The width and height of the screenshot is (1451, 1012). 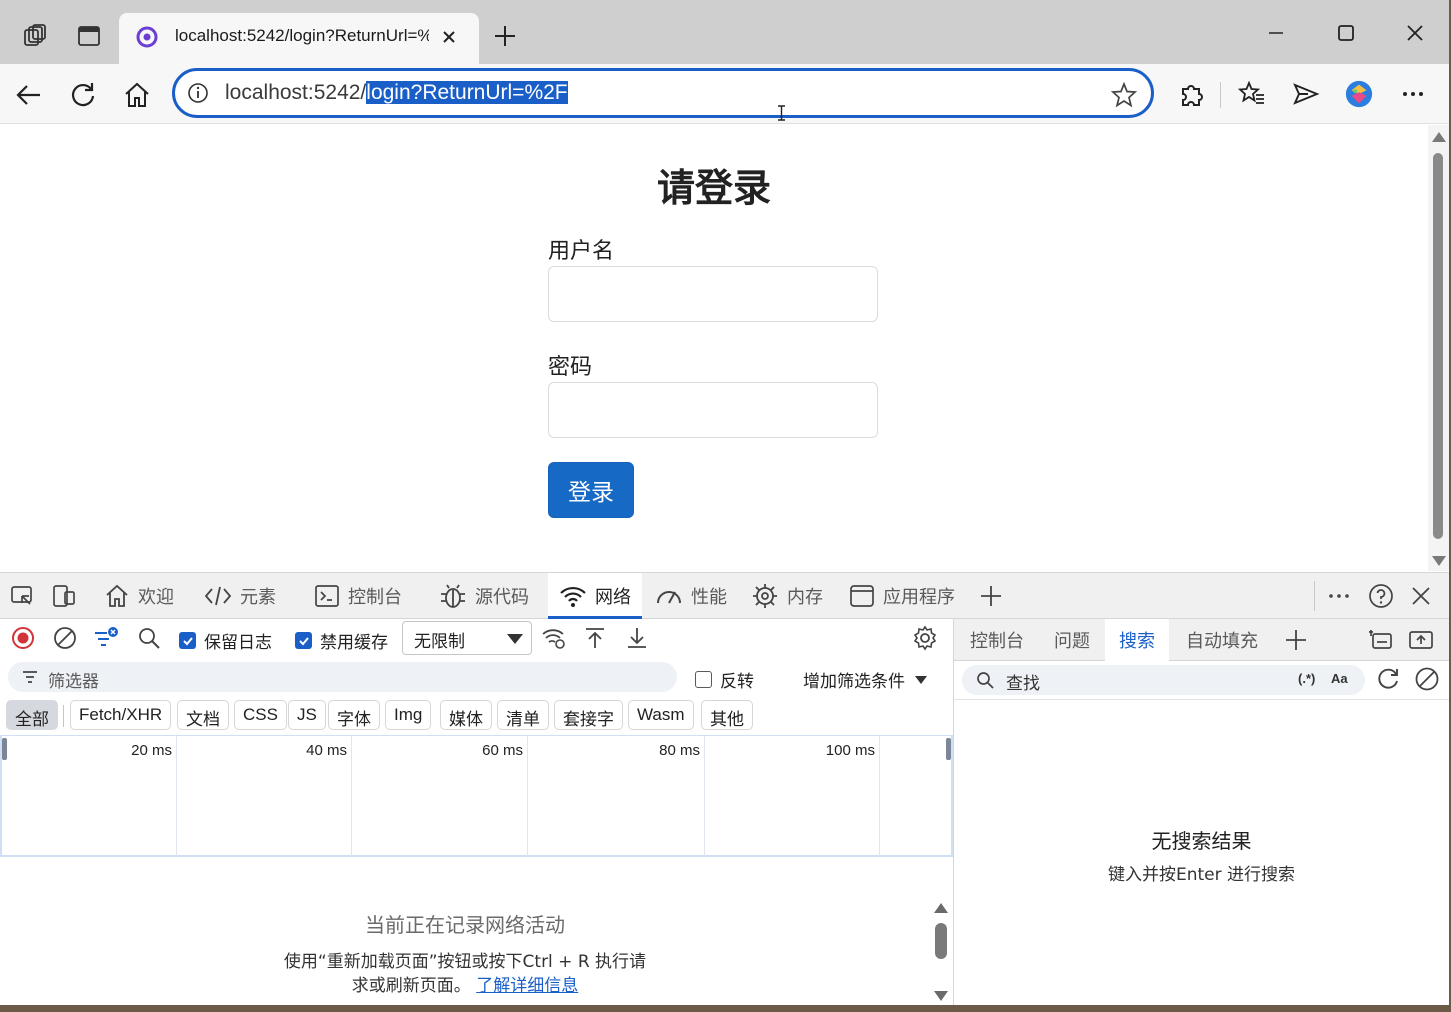 I want to click on type-filter-manifest: 清单, so click(x=523, y=715).